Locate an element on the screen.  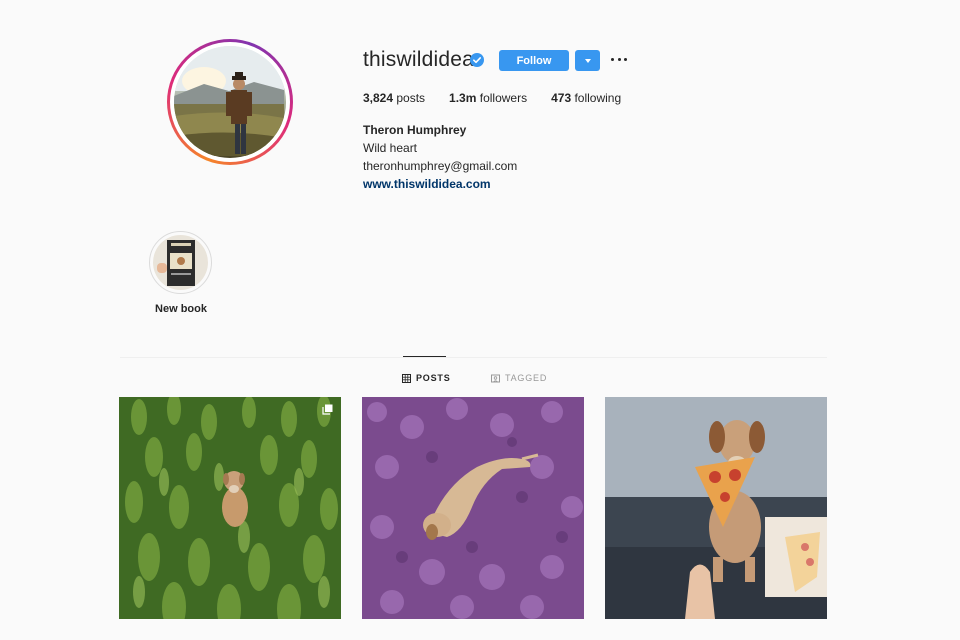
profile-username: thiswildidea is located at coordinates (418, 59).